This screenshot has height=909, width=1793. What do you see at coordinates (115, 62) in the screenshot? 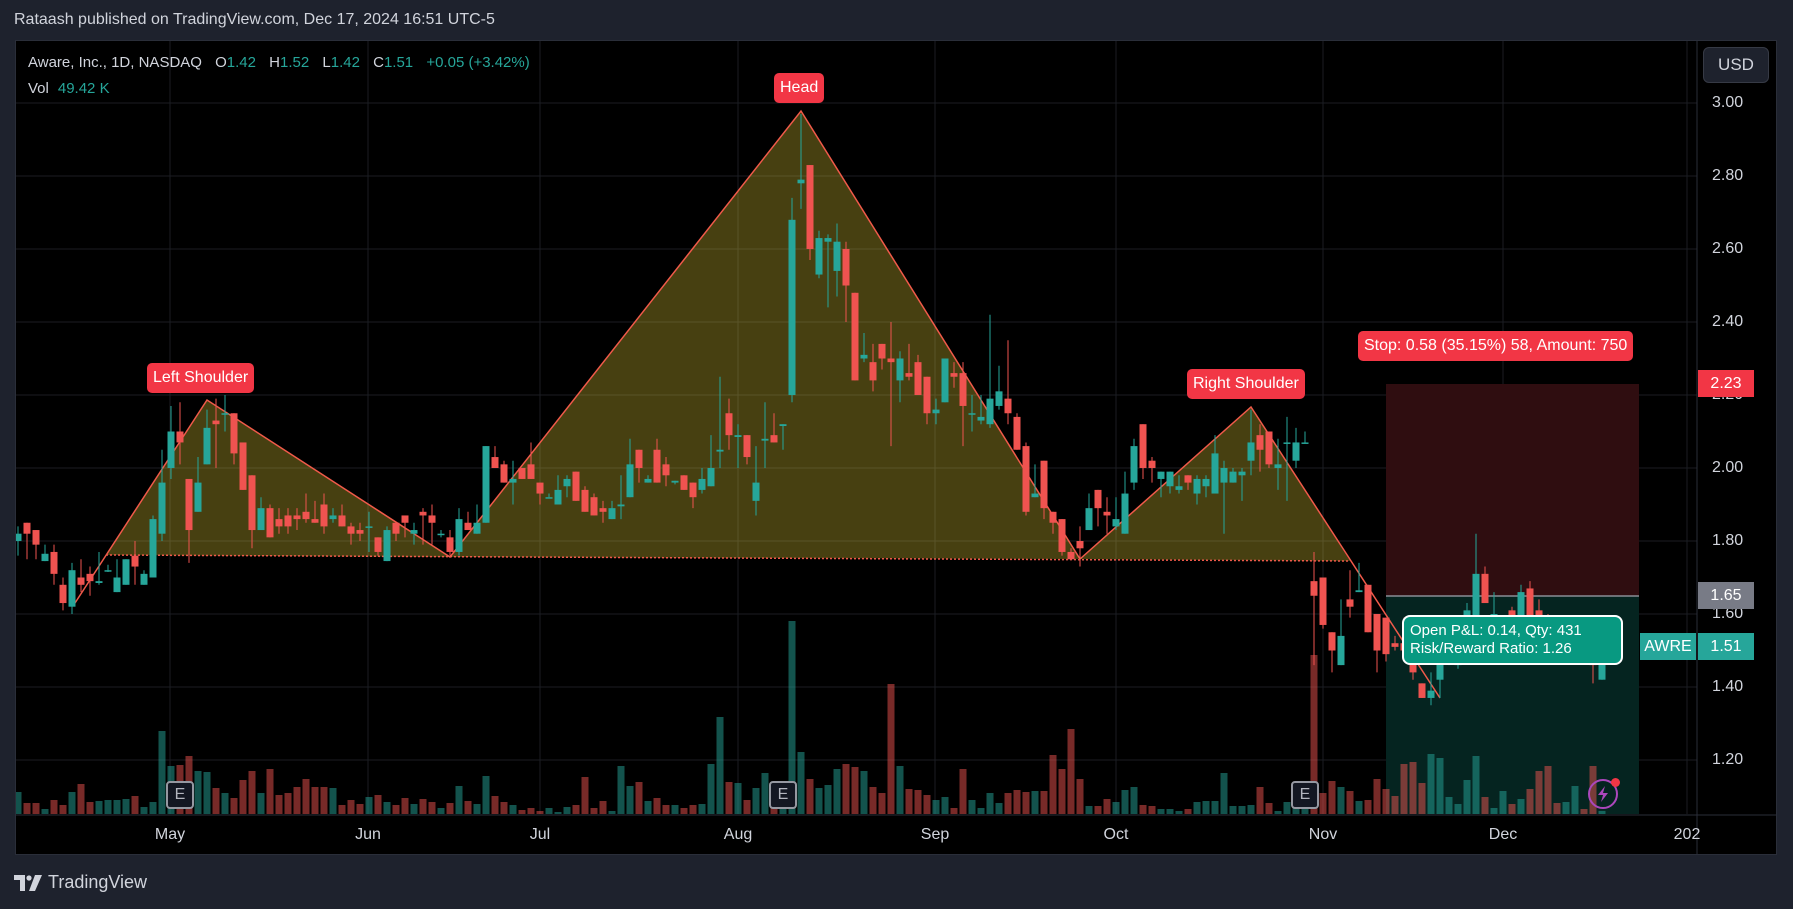
I see `symbol-title: Aware, Inc., 1D, NASDAQ` at bounding box center [115, 62].